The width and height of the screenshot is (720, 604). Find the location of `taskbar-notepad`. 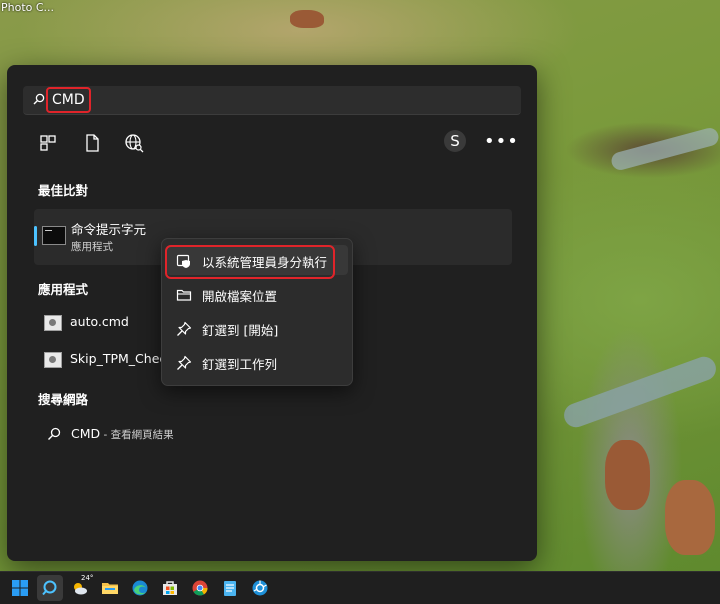

taskbar-notepad is located at coordinates (230, 588).